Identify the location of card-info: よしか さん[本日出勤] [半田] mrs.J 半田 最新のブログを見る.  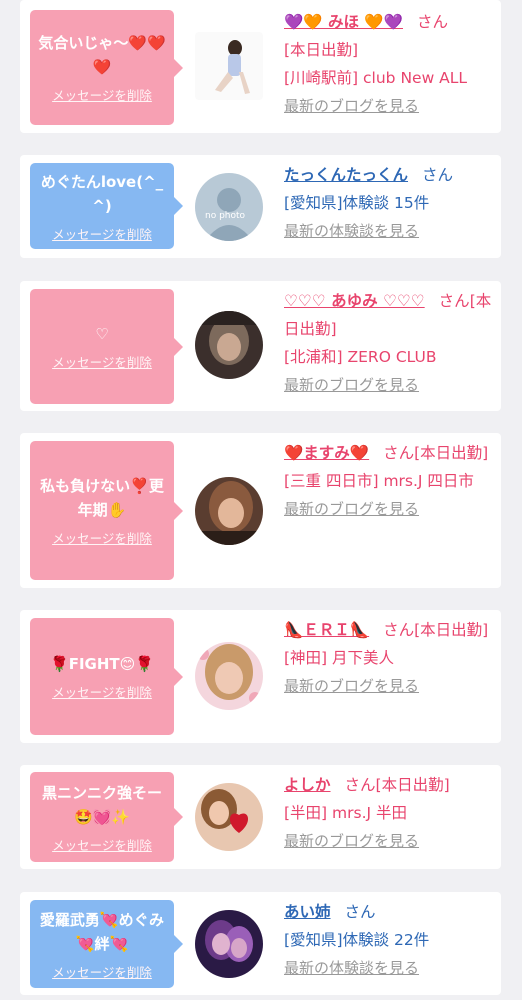
(389, 813).